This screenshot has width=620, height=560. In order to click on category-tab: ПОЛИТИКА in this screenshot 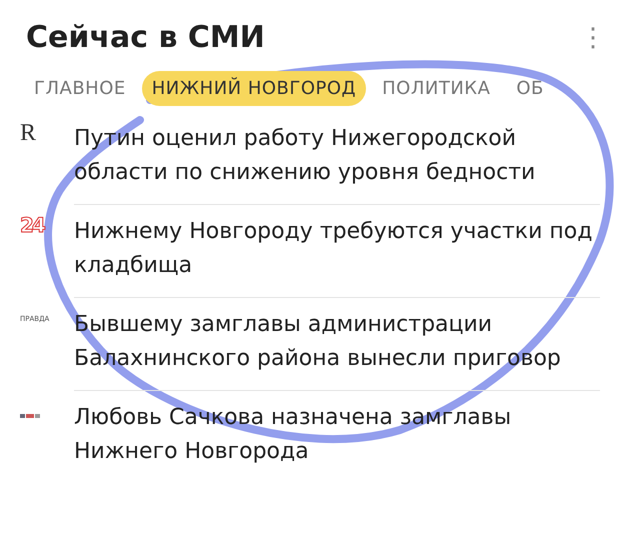, I will do `click(436, 88)`.